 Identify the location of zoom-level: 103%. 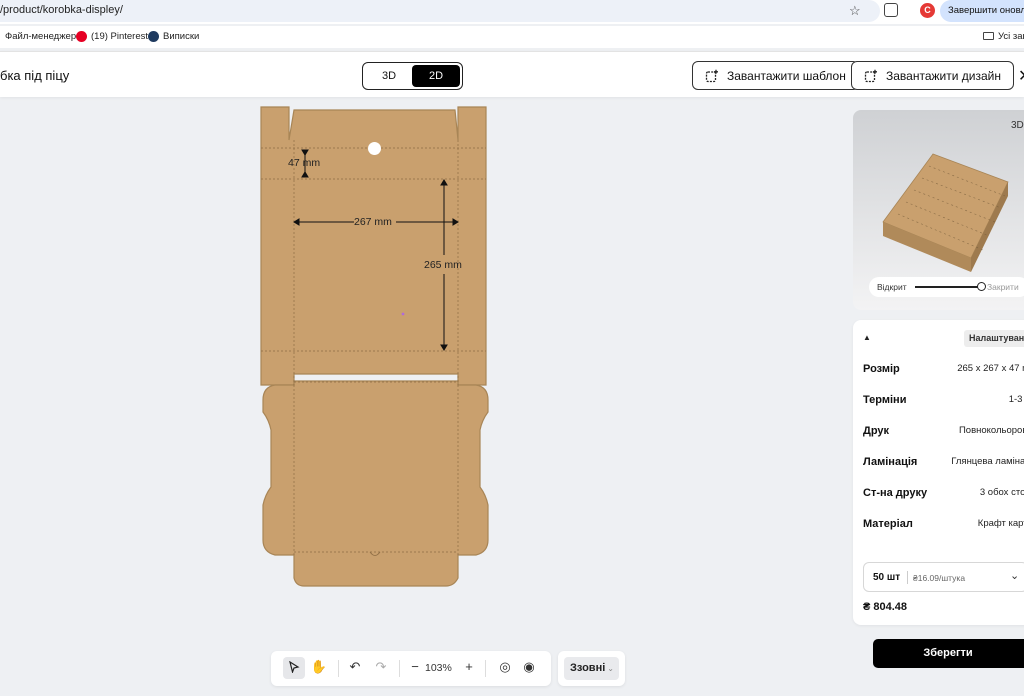
(438, 668).